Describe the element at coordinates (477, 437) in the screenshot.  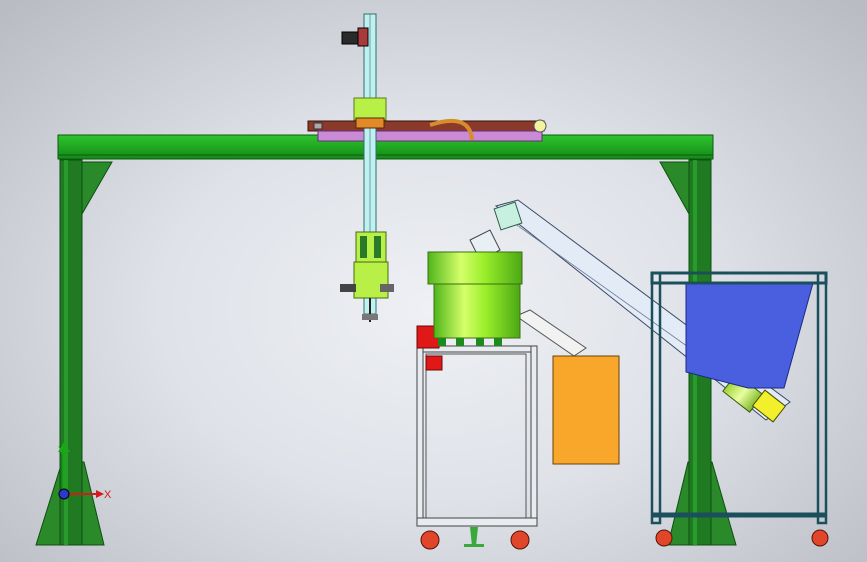
I see `feeder-cart` at that location.